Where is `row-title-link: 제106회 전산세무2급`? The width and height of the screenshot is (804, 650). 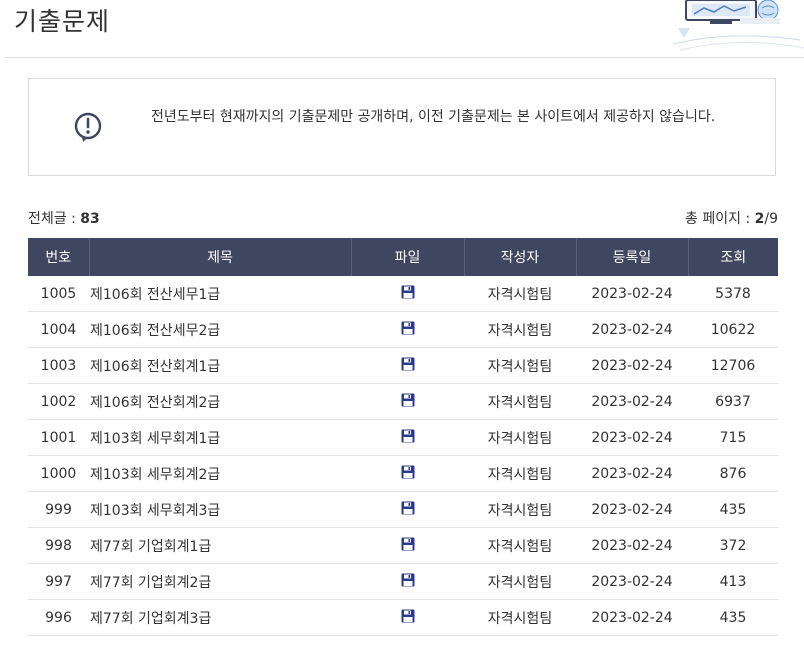
row-title-link: 제106회 전산세무2급 is located at coordinates (220, 329).